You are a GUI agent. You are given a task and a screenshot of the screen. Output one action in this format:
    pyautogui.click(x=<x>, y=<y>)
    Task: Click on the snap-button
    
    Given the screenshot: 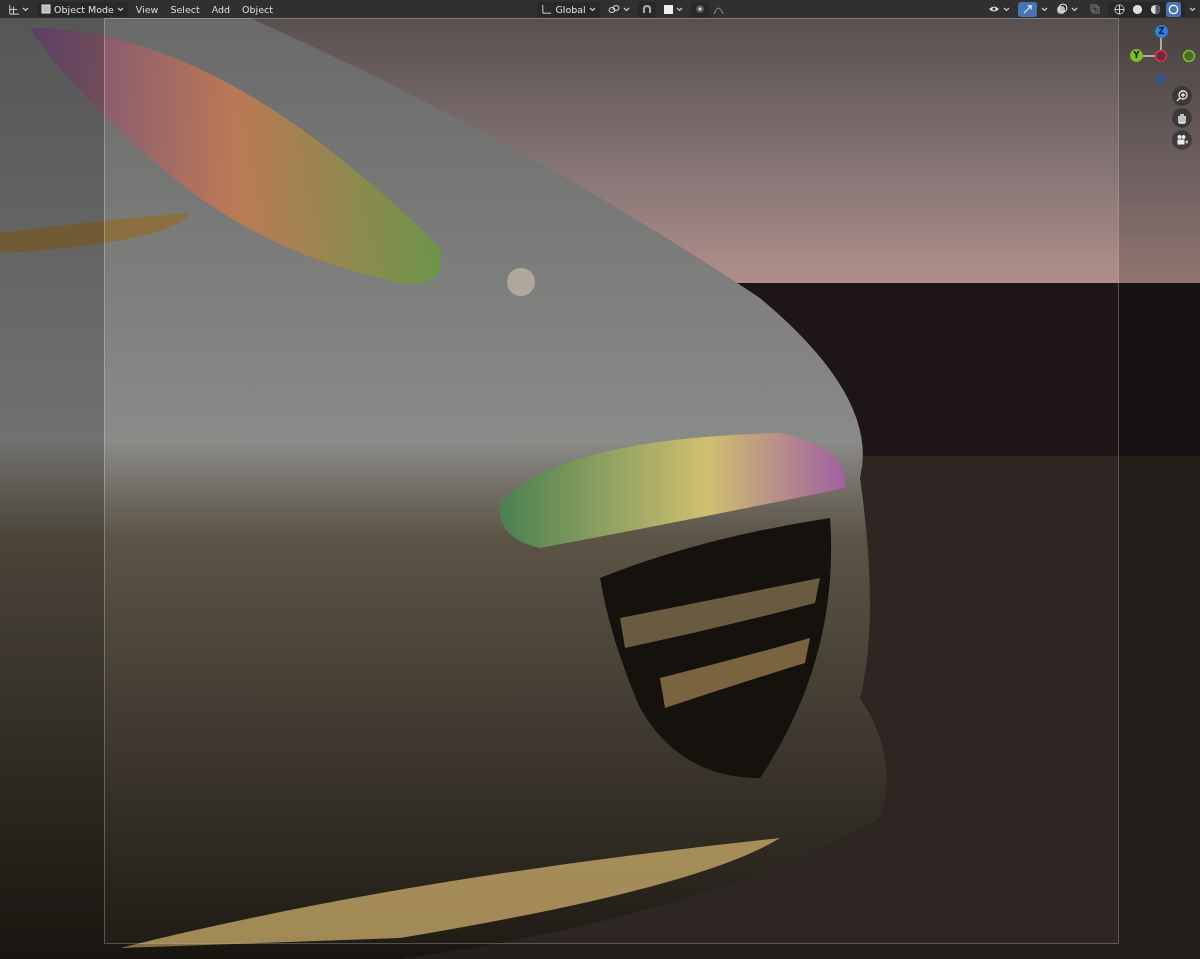 What is the action you would take?
    pyautogui.click(x=646, y=9)
    